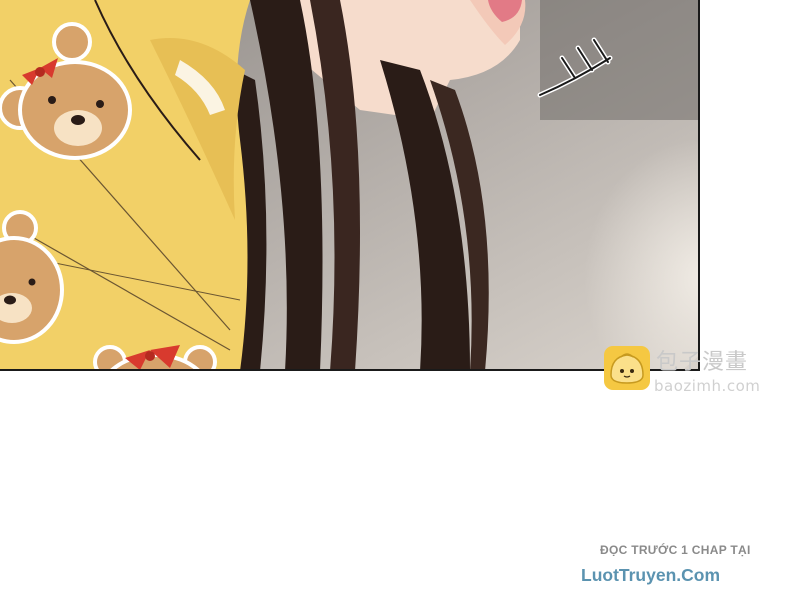  Describe the element at coordinates (627, 368) in the screenshot. I see `bun-mascot-icon` at that location.